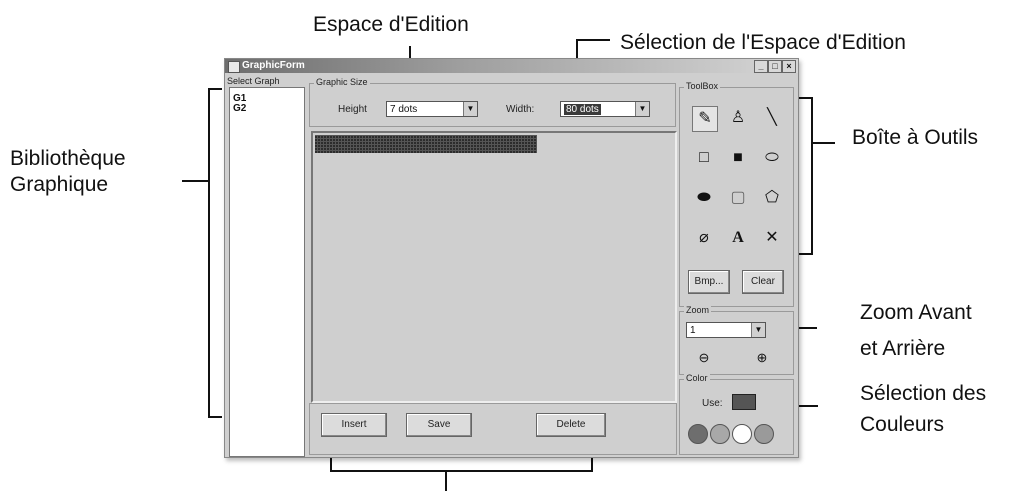 The width and height of the screenshot is (1009, 491). What do you see at coordinates (432, 109) in the screenshot?
I see `height-select: 7 dots ▼` at bounding box center [432, 109].